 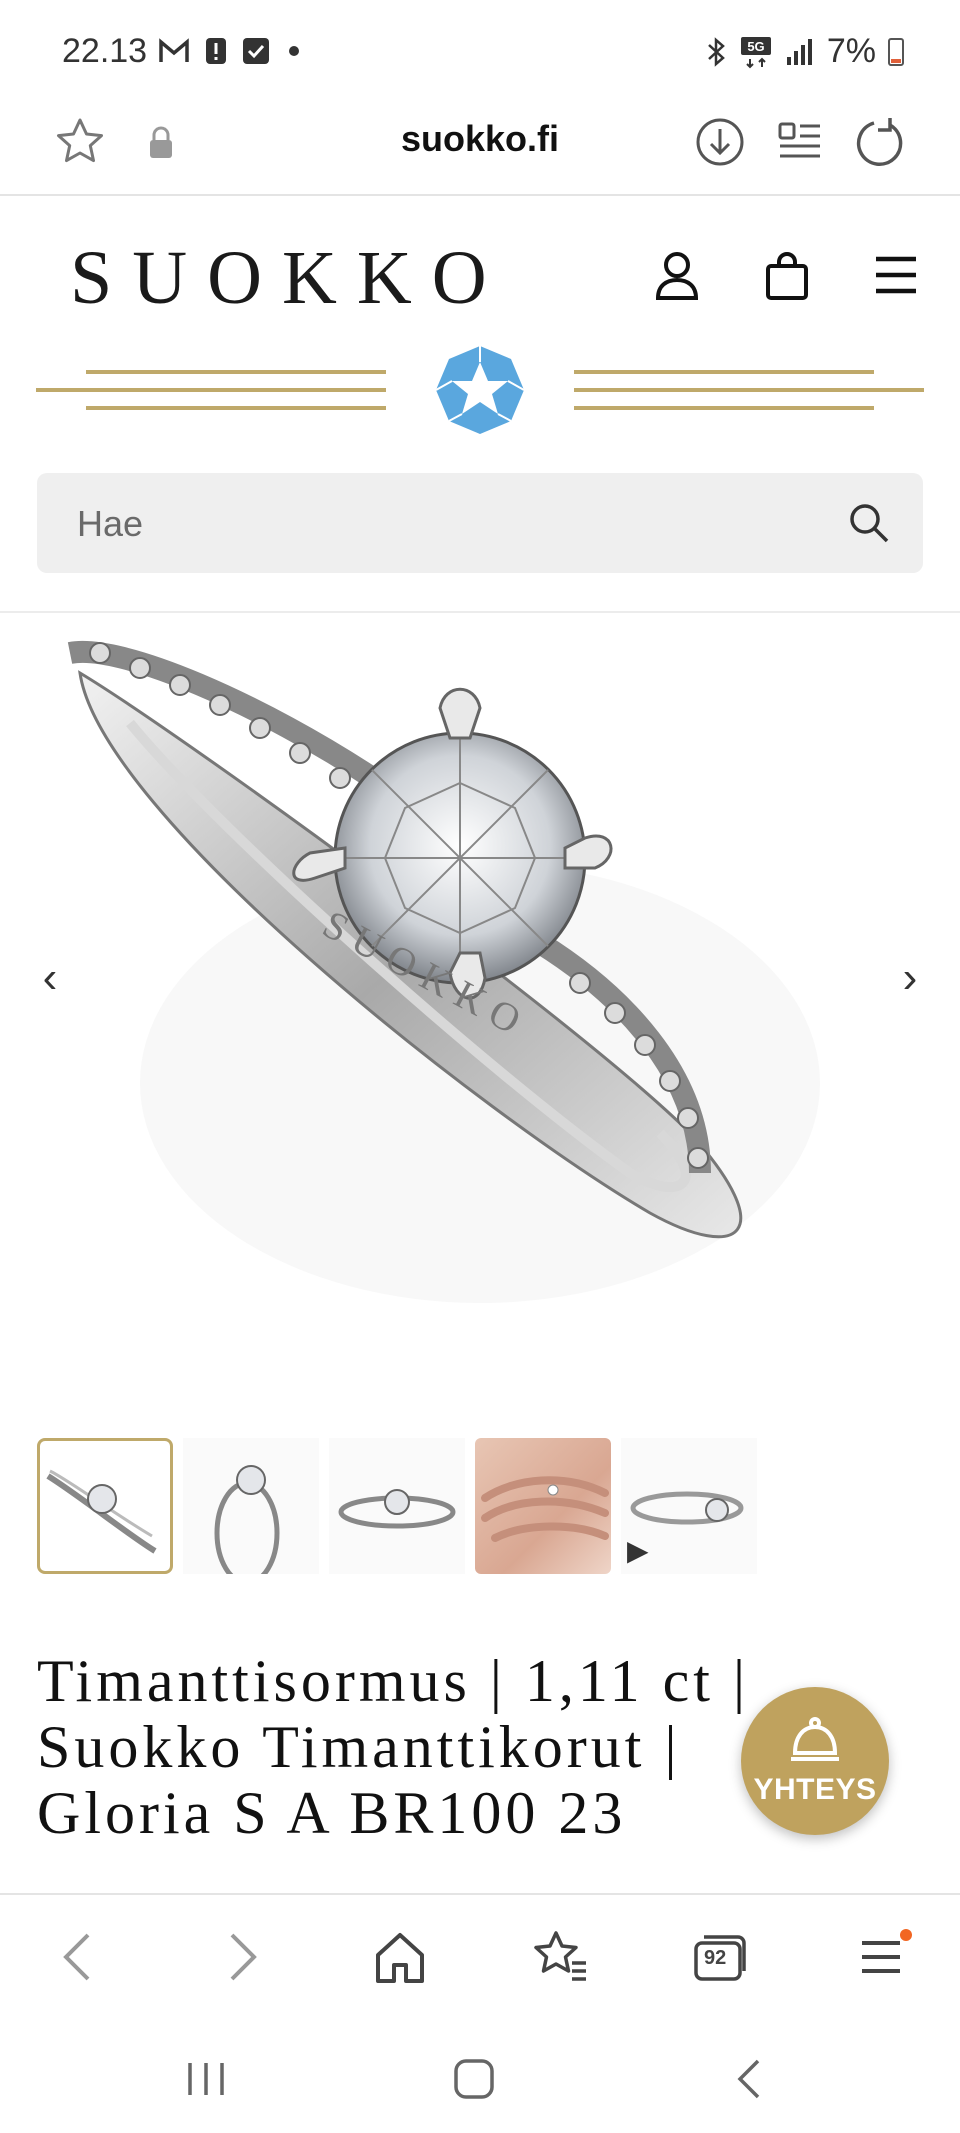 What do you see at coordinates (884, 1957) in the screenshot?
I see `browser-menu-icon` at bounding box center [884, 1957].